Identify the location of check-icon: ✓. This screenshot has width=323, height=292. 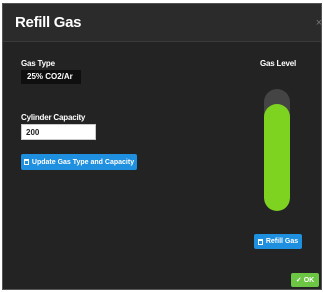
(298, 280).